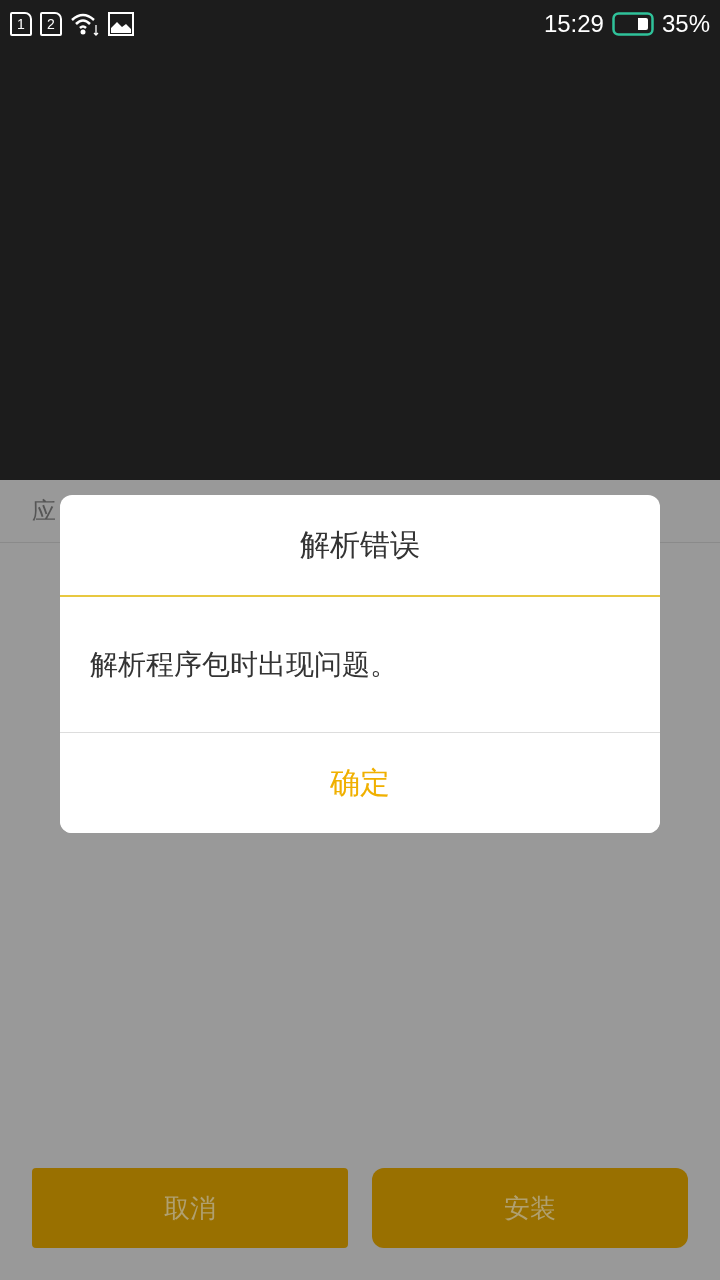 The height and width of the screenshot is (1280, 720). I want to click on dialog-title: 解析错误, so click(360, 546).